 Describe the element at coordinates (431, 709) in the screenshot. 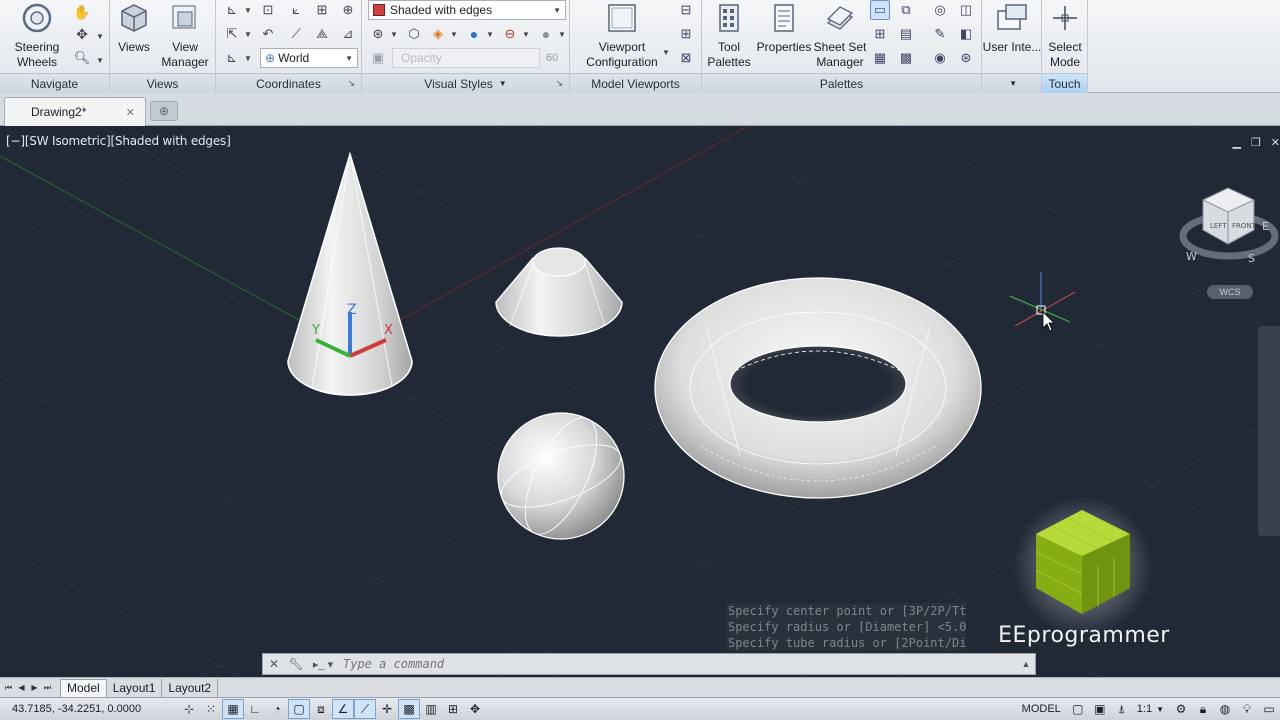

I see `transparency-button: ▥` at that location.